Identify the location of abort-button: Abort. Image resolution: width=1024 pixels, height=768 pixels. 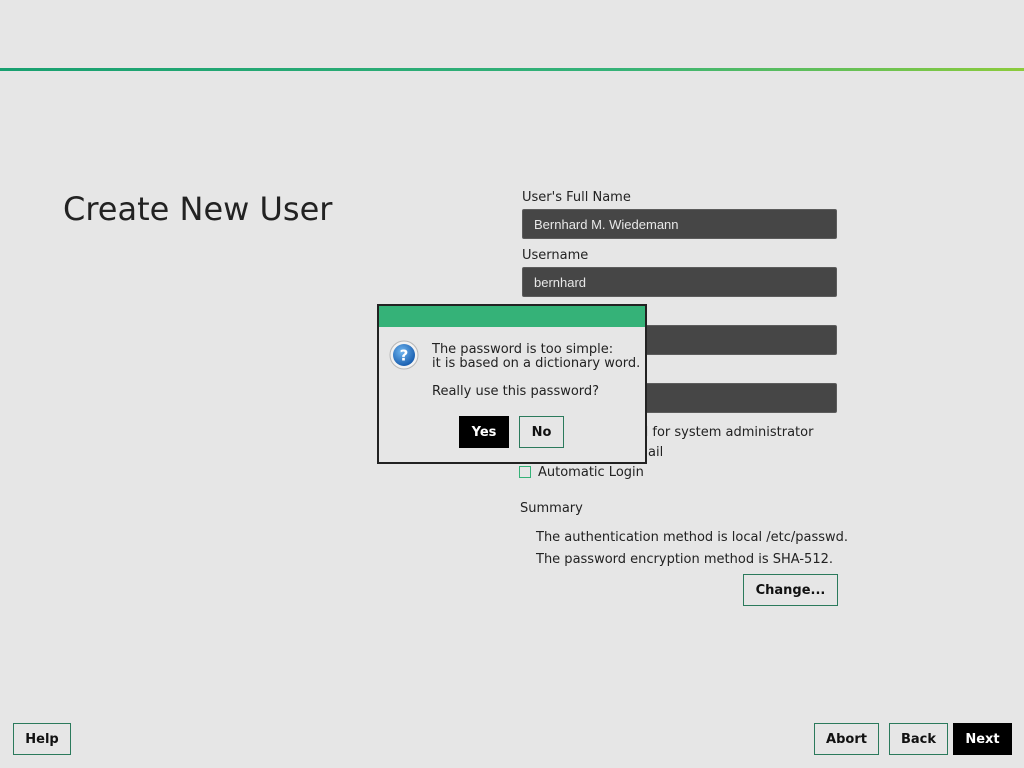
(846, 739).